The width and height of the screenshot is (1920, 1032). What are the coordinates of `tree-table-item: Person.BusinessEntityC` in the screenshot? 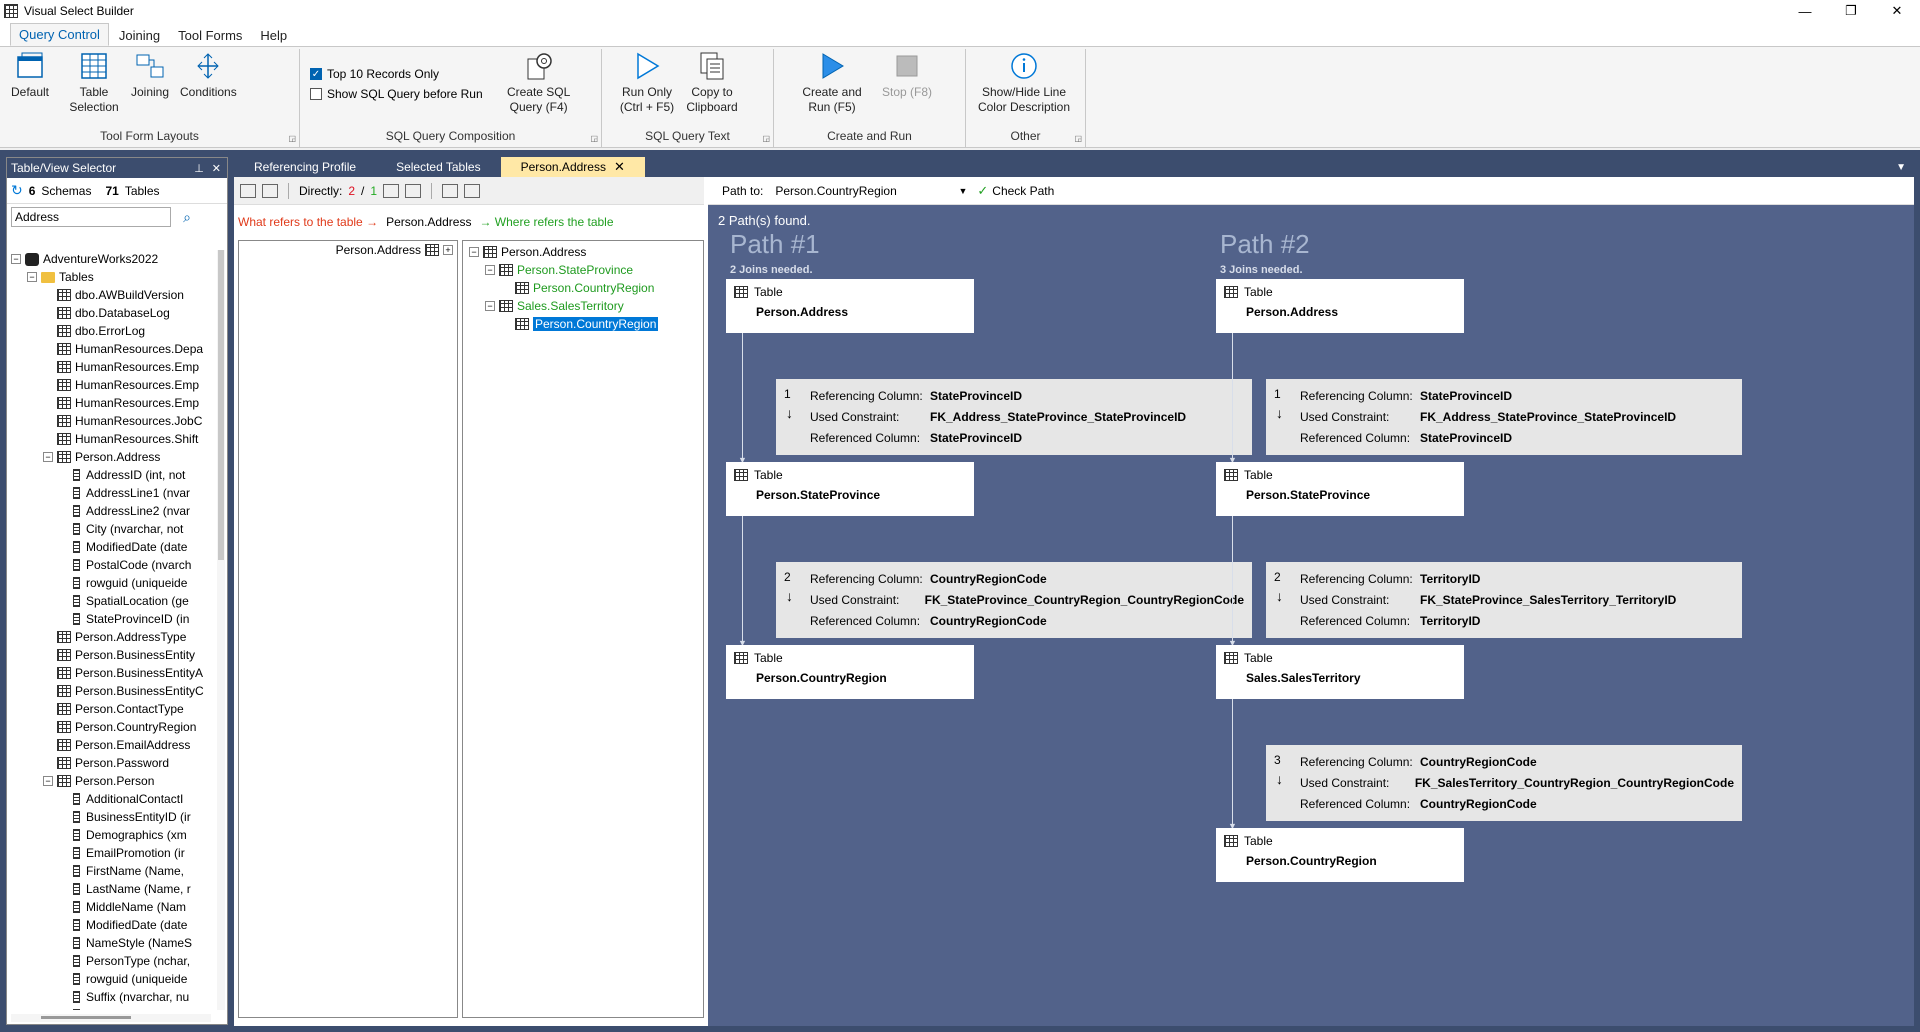 It's located at (111, 691).